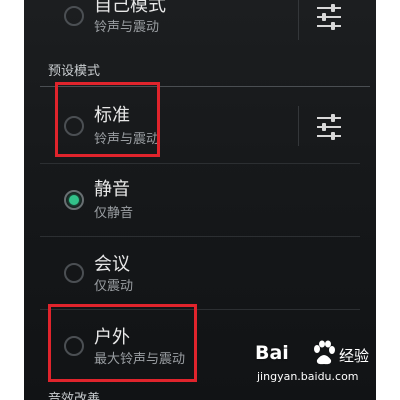 The width and height of the screenshot is (400, 400). What do you see at coordinates (354, 356) in the screenshot?
I see `watermark-suffix: 经验` at bounding box center [354, 356].